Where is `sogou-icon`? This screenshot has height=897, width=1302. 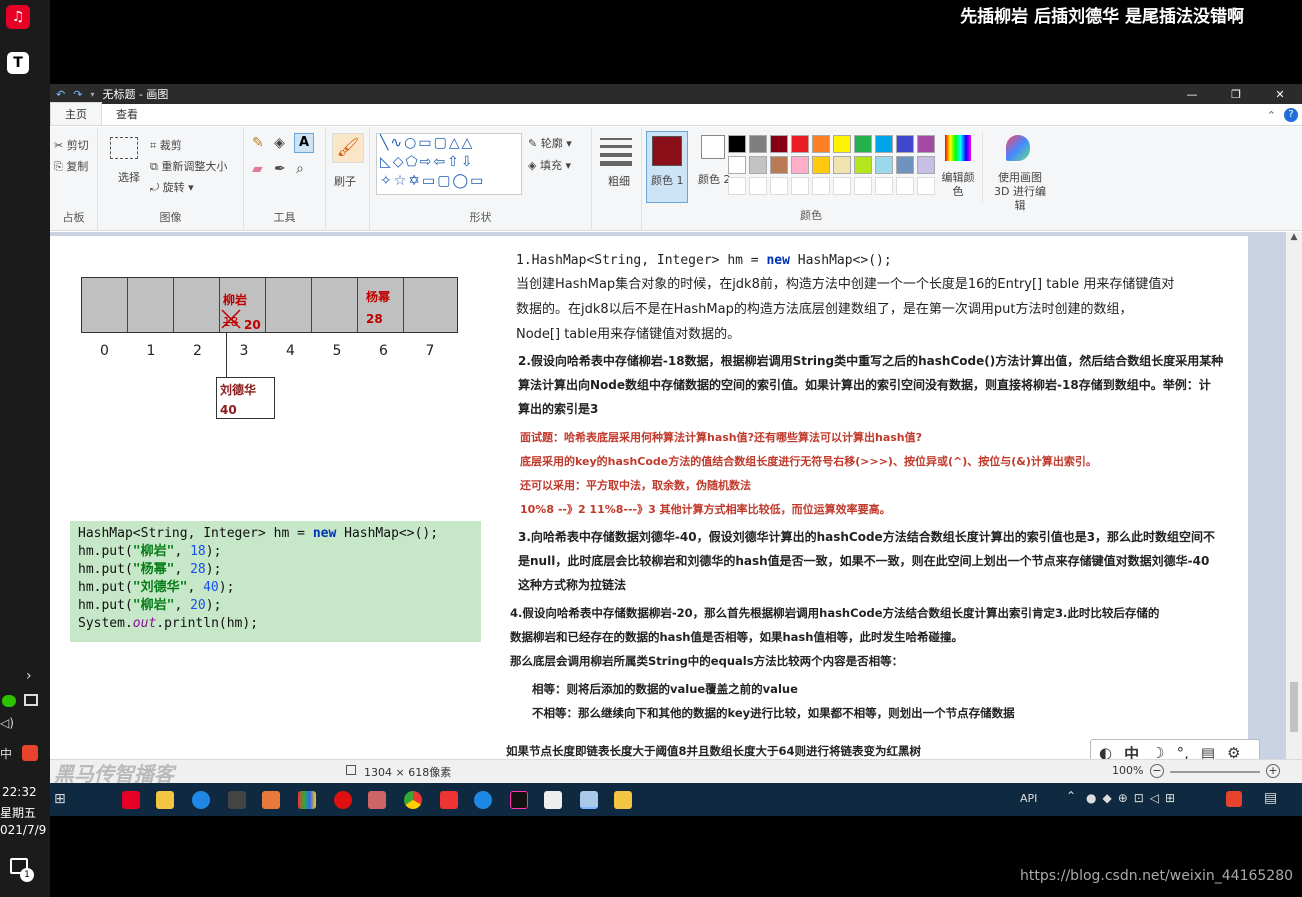
sogou-icon is located at coordinates (30, 753).